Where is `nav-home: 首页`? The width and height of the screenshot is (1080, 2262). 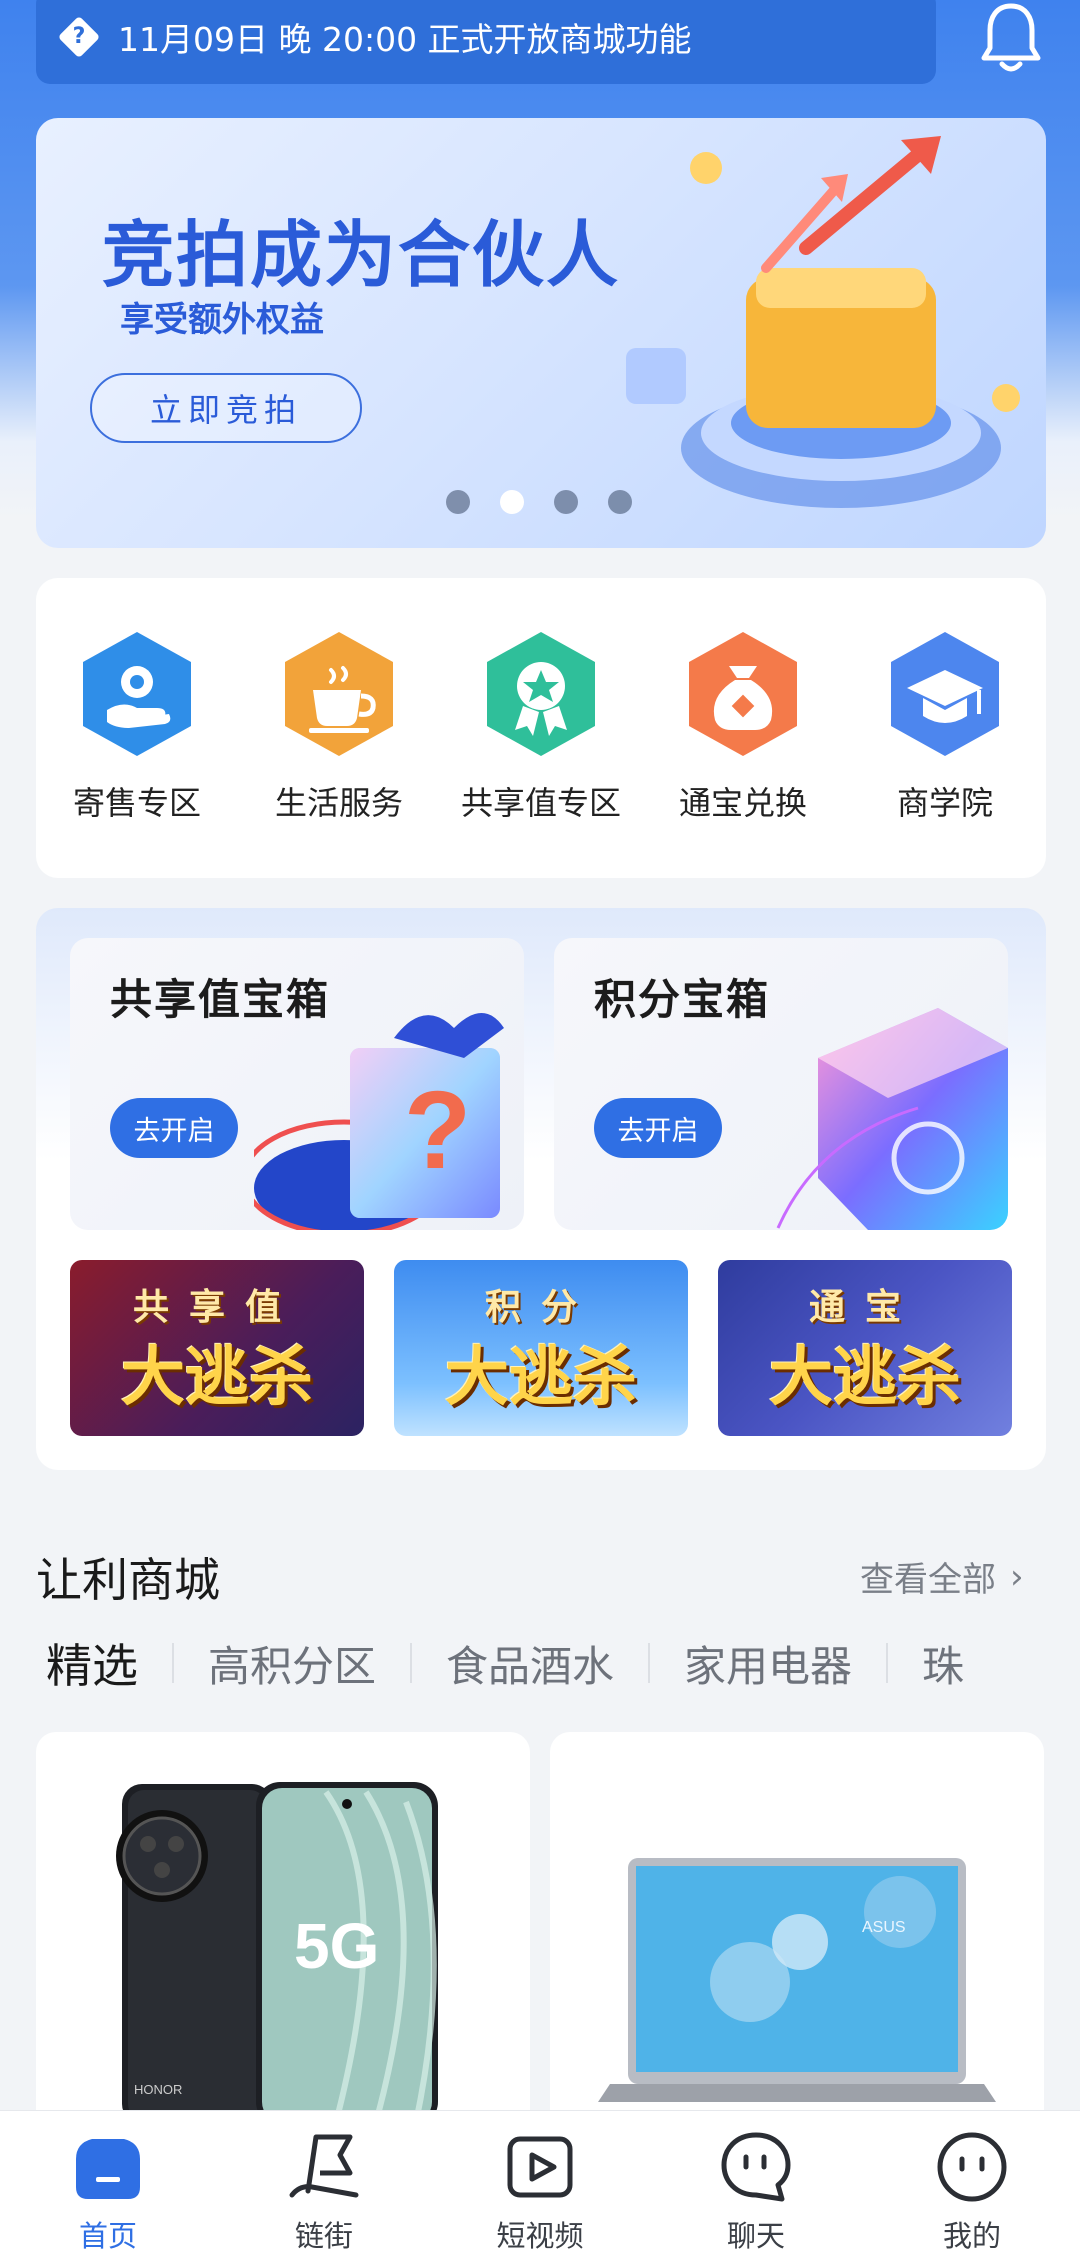 nav-home: 首页 is located at coordinates (108, 2195).